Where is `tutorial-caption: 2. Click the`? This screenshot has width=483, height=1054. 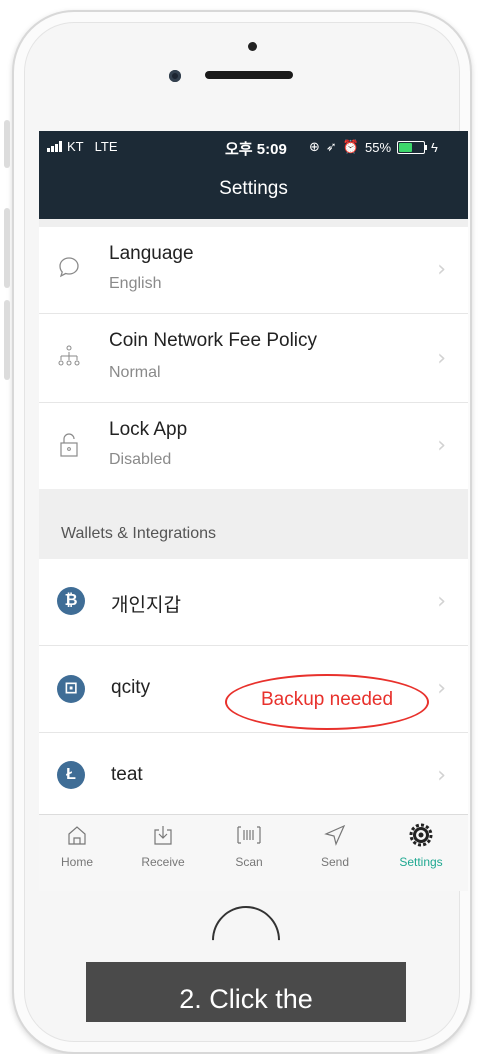
tutorial-caption: 2. Click the is located at coordinates (246, 992).